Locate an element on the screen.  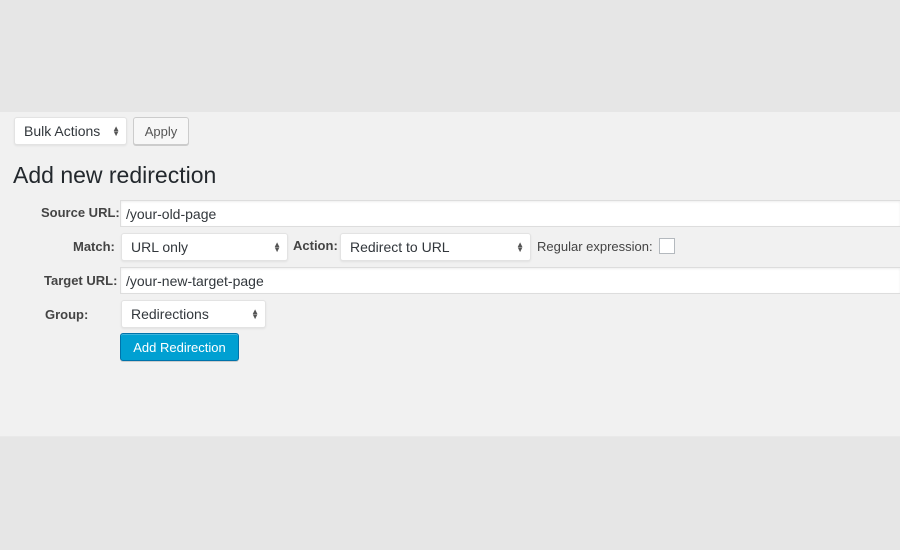
add-redirection-button: Add Redirection is located at coordinates (179, 347).